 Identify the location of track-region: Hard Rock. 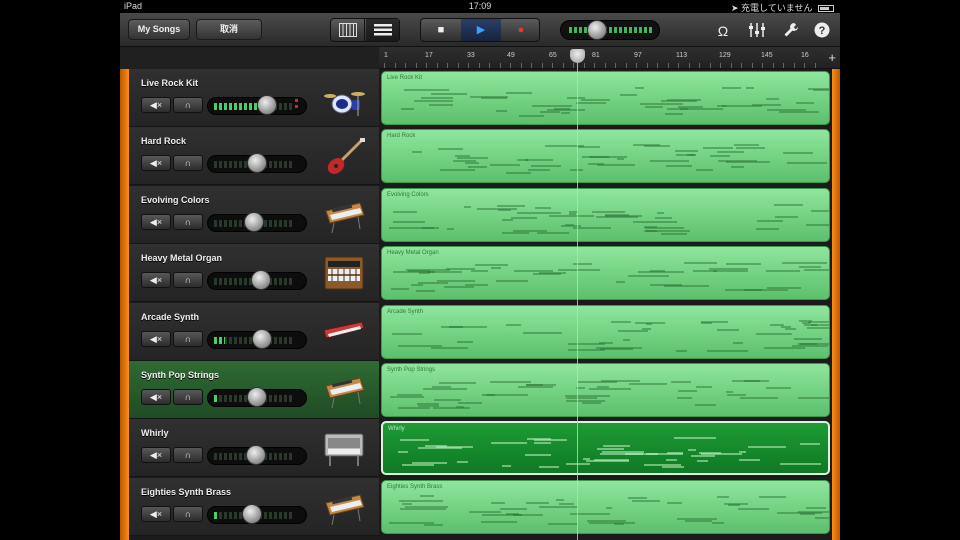
(605, 156).